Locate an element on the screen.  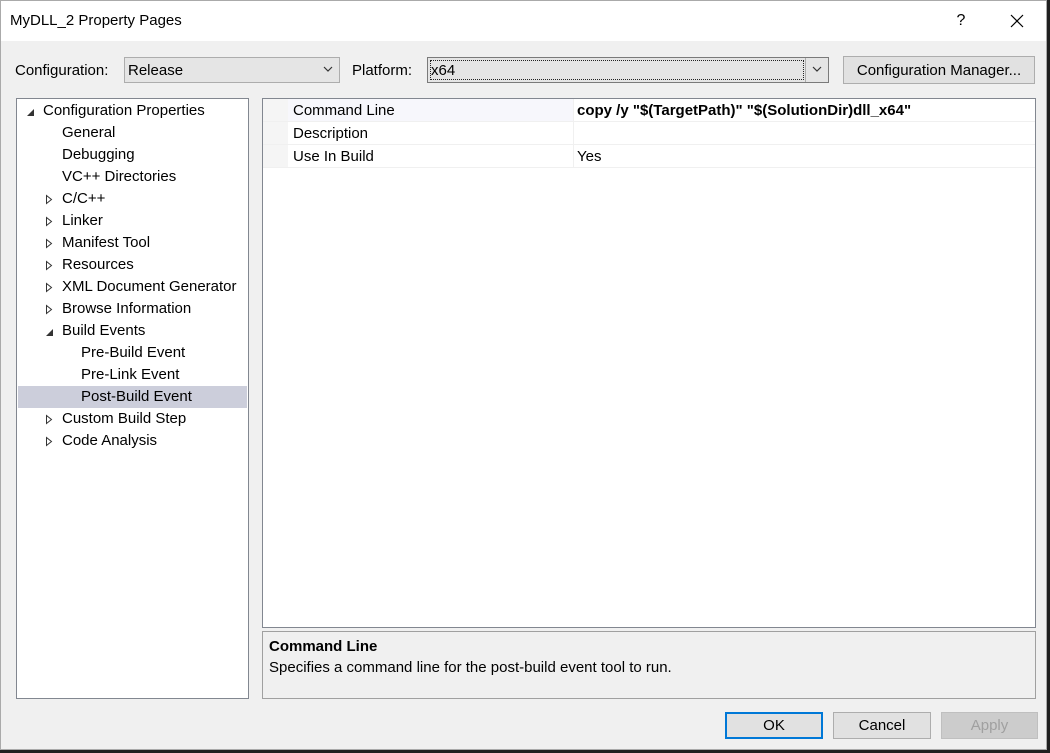
tree-item-build-events: Build Events is located at coordinates (132, 331).